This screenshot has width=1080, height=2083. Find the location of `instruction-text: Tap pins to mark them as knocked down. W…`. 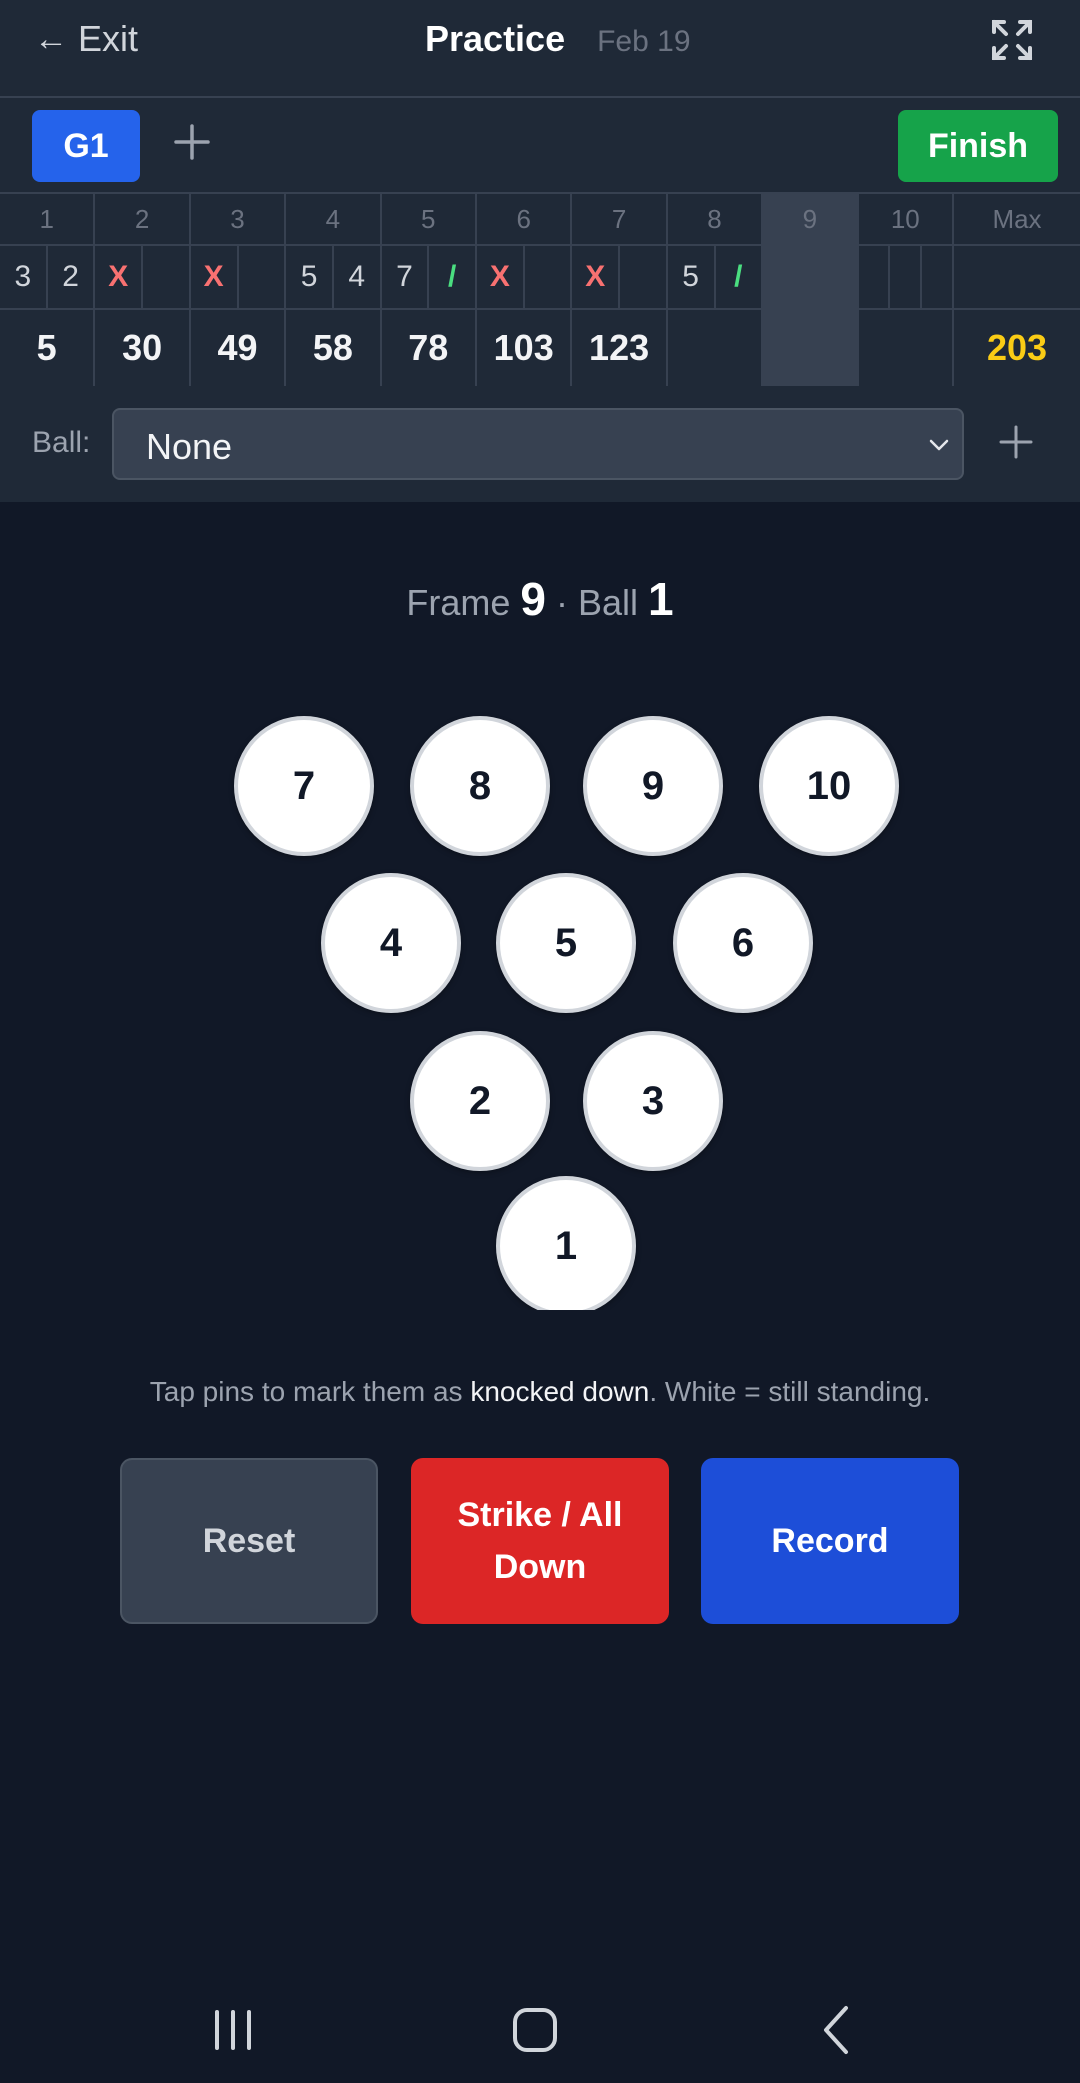

instruction-text: Tap pins to mark them as knocked down. W… is located at coordinates (540, 1392).